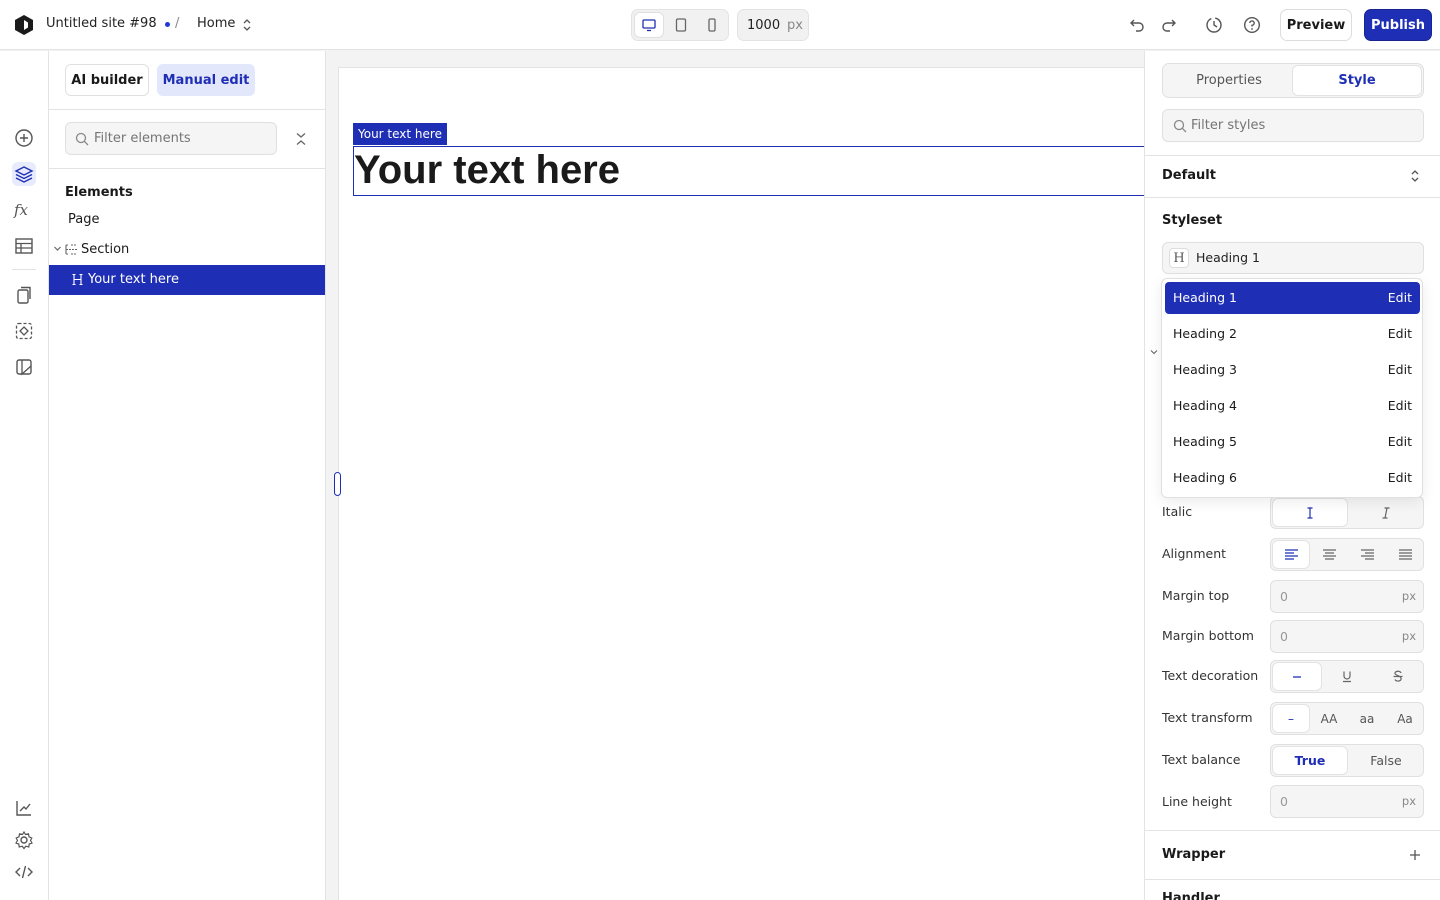 The image size is (1440, 900). I want to click on mobile-icon, so click(712, 25).